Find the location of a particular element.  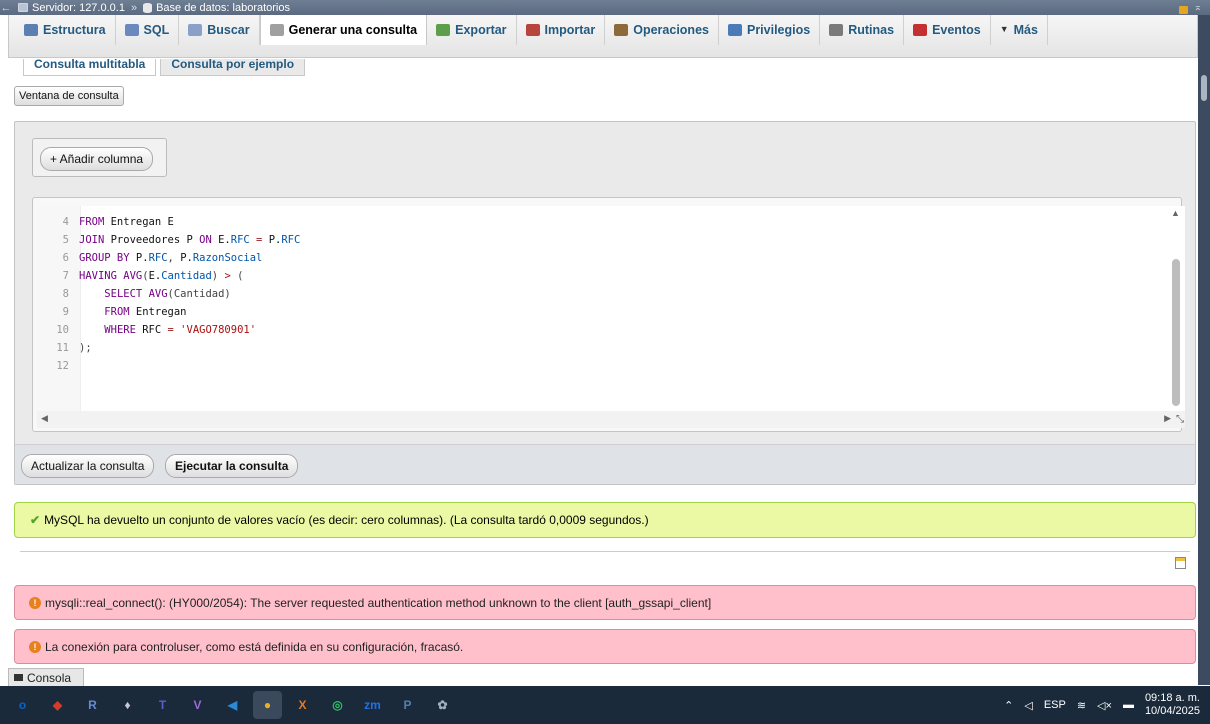

outlook-icon: o is located at coordinates (22, 705).